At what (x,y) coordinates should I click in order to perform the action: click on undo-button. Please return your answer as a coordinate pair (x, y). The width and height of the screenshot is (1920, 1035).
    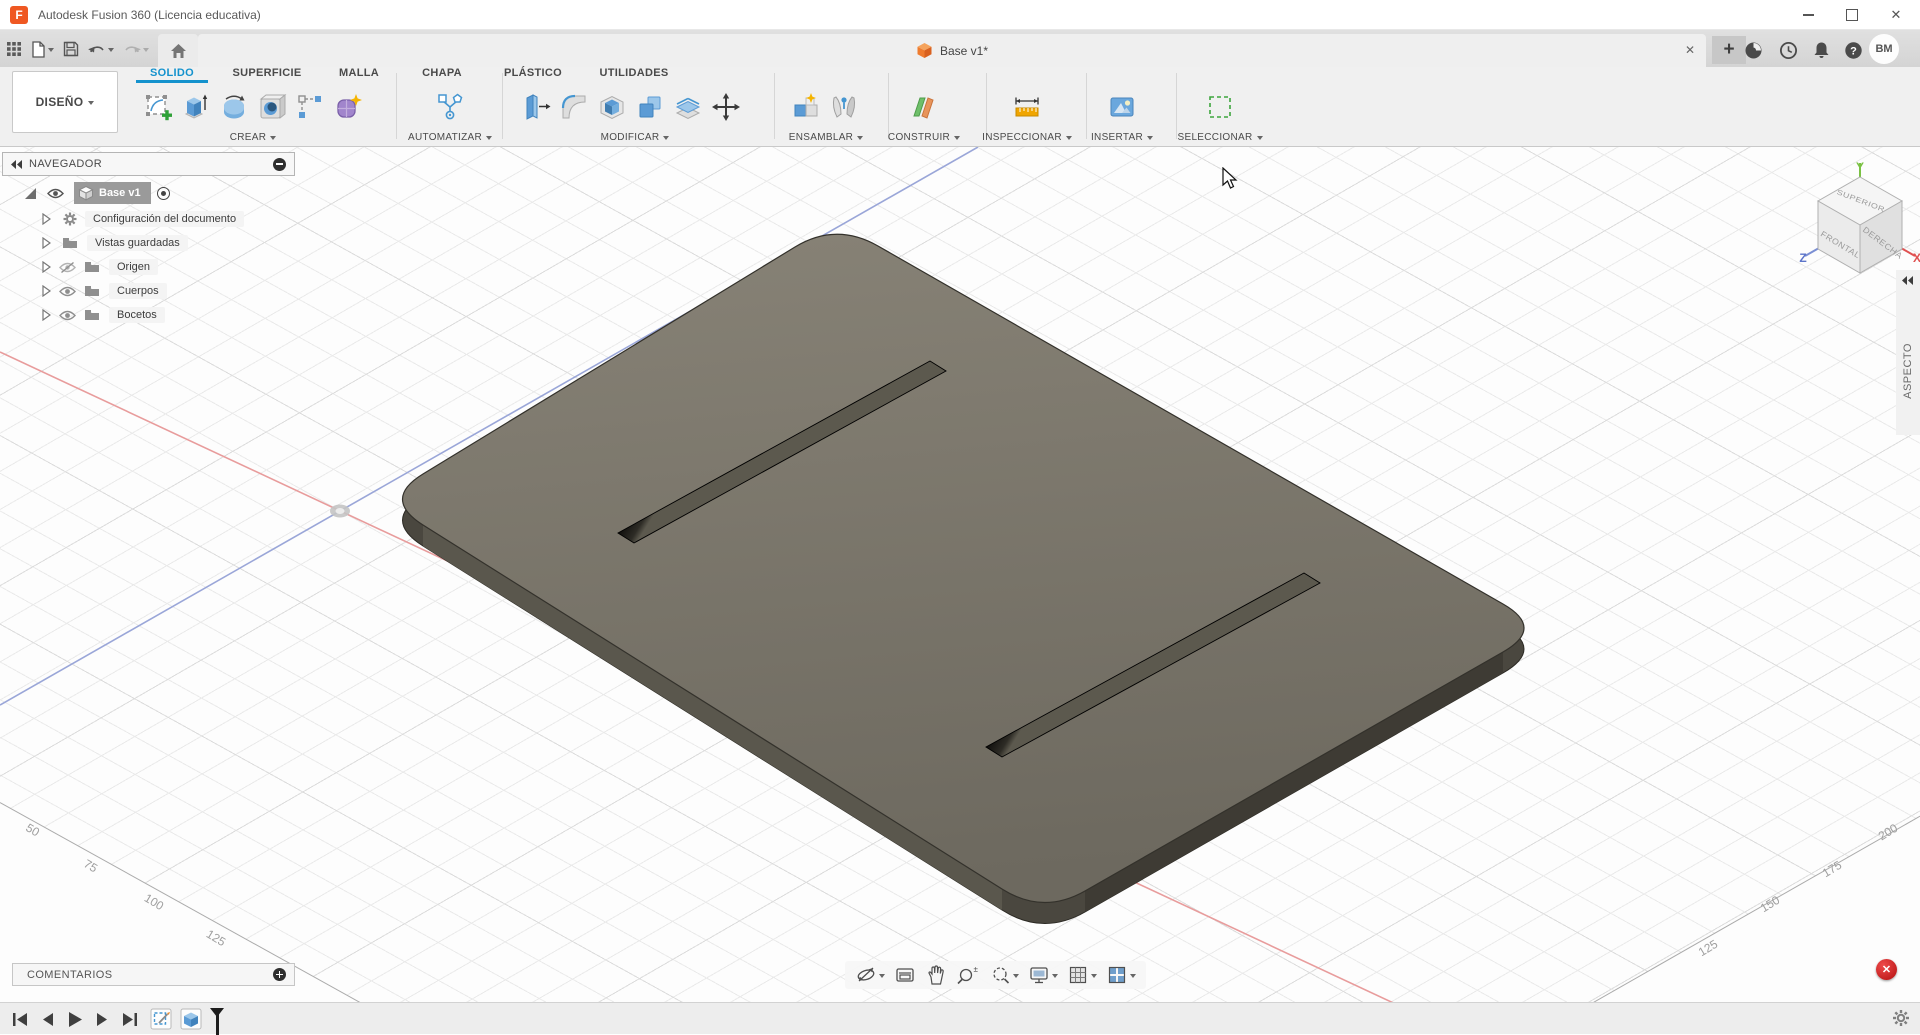
    Looking at the image, I should click on (101, 49).